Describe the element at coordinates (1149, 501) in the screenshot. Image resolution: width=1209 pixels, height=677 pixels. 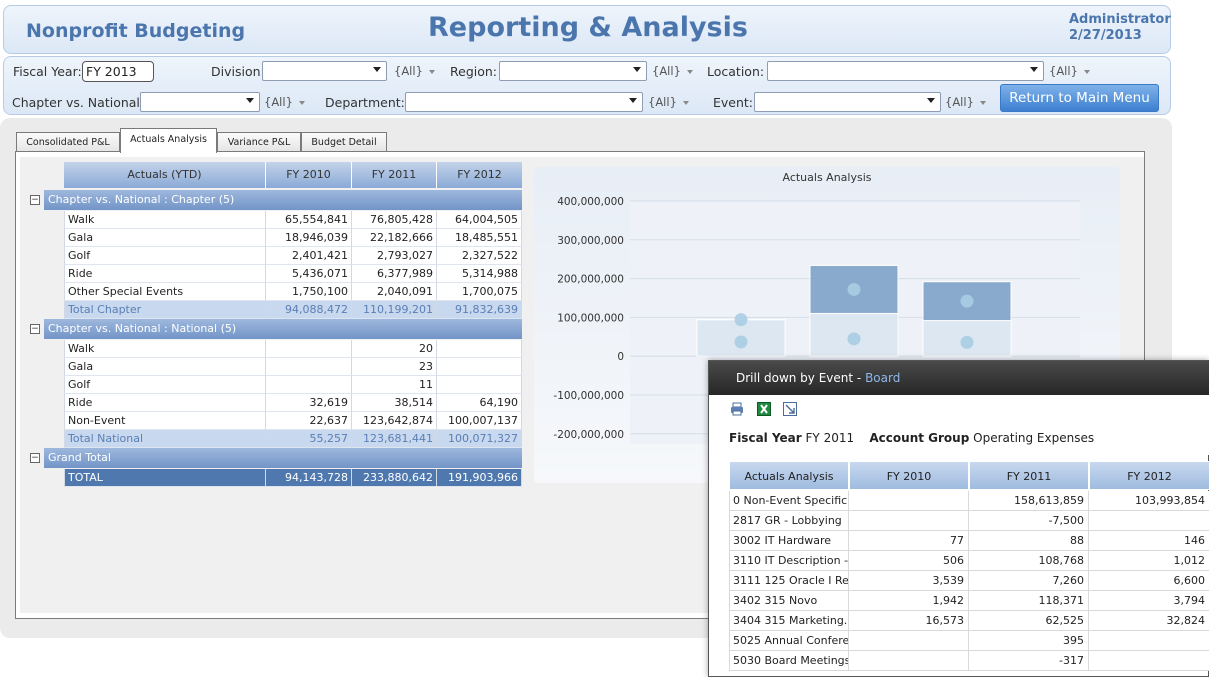
I see `drilldown-row-value: 103,993,854` at that location.